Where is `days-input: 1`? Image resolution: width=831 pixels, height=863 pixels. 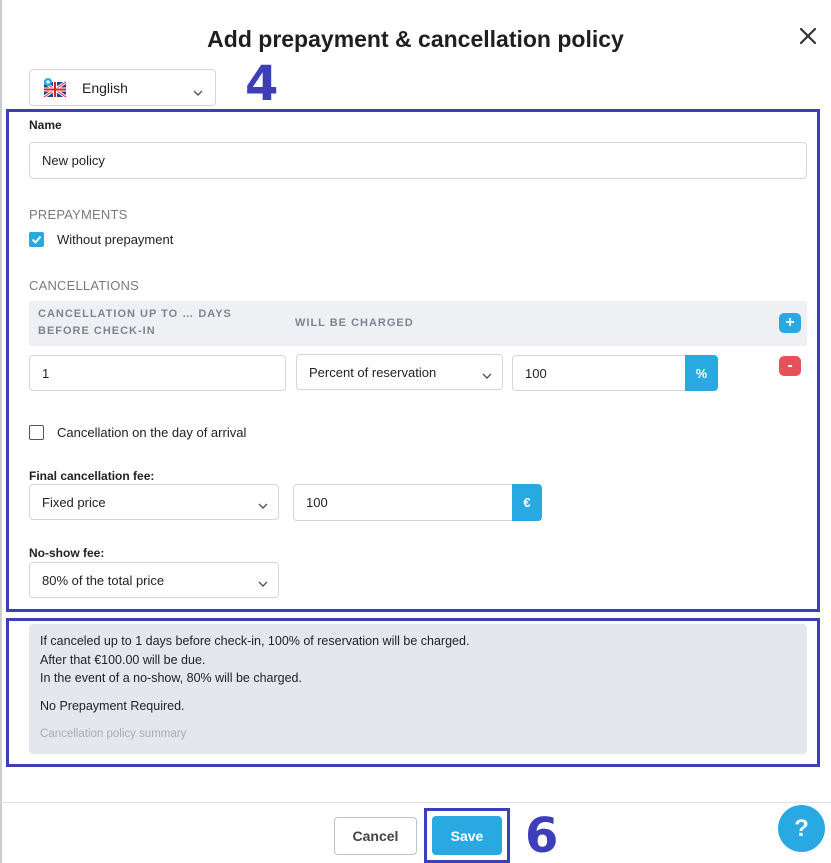 days-input: 1 is located at coordinates (157, 373).